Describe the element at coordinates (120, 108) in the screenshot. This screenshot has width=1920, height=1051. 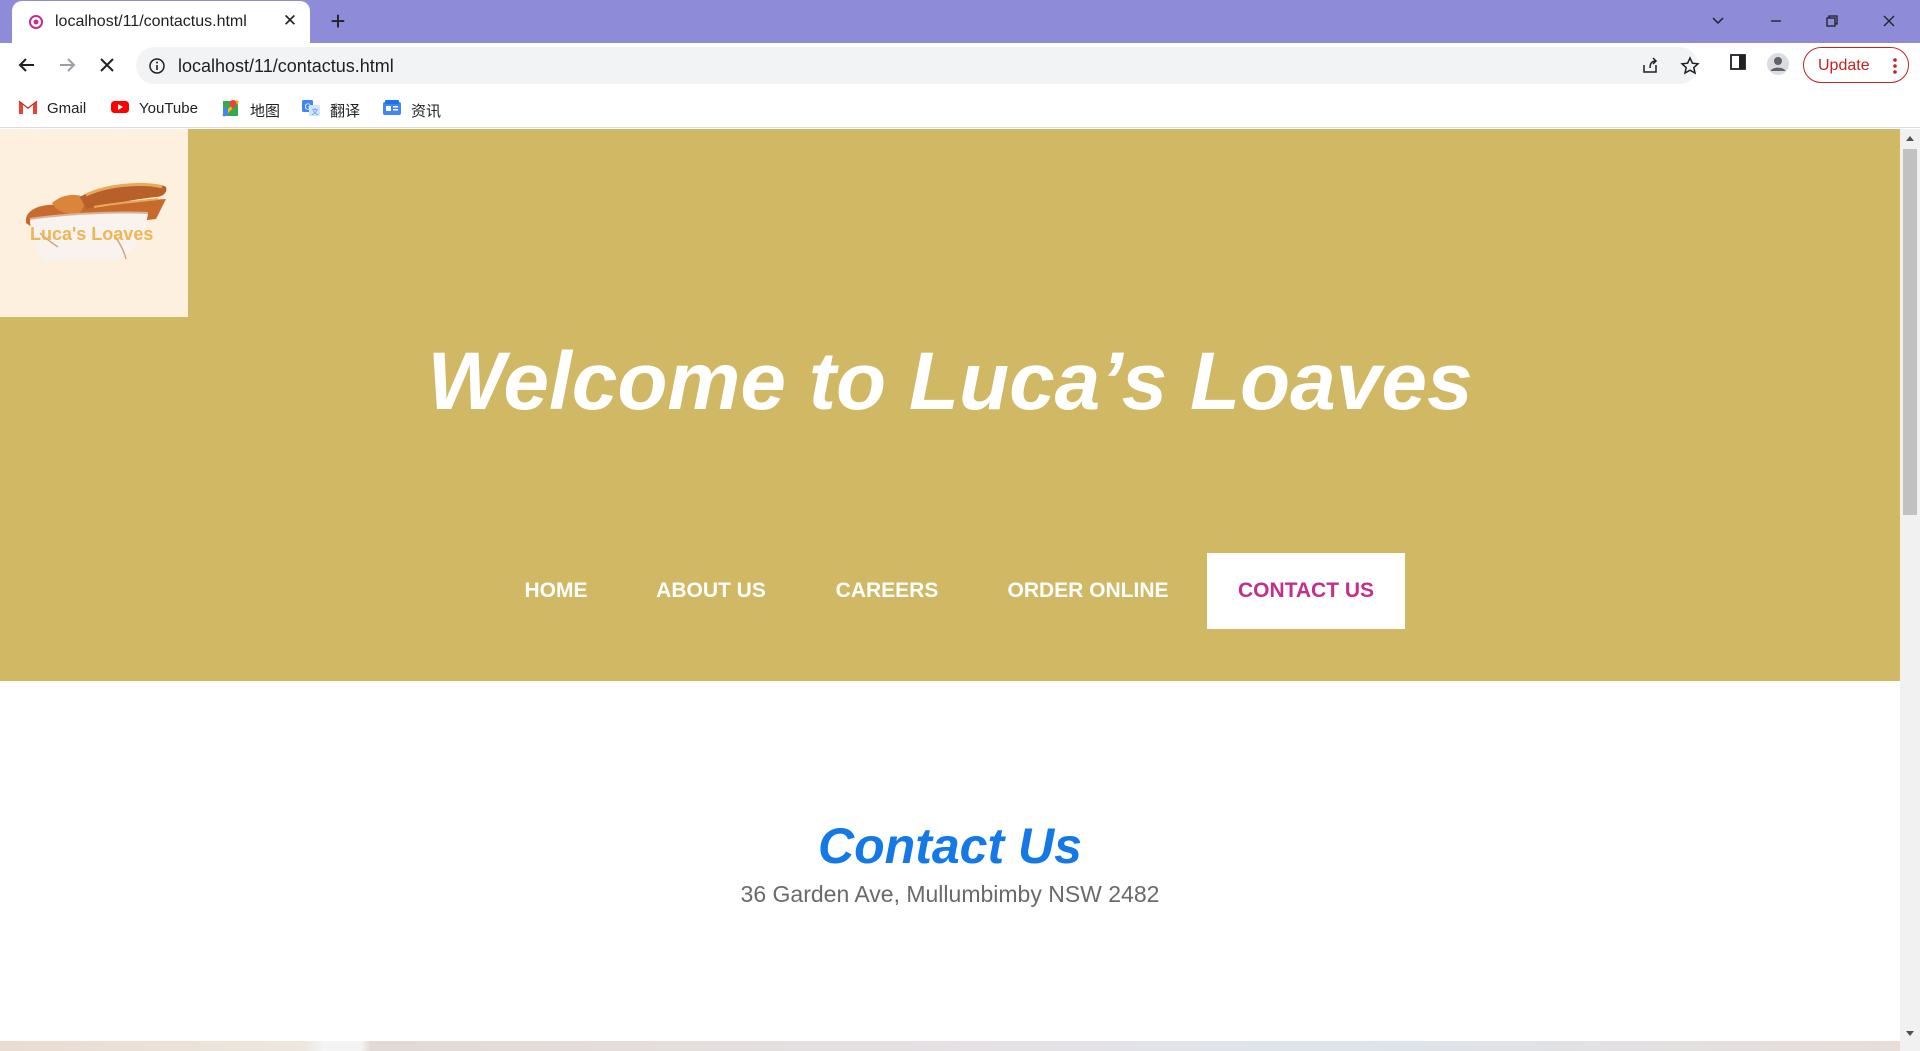
I see `youtube-icon` at that location.